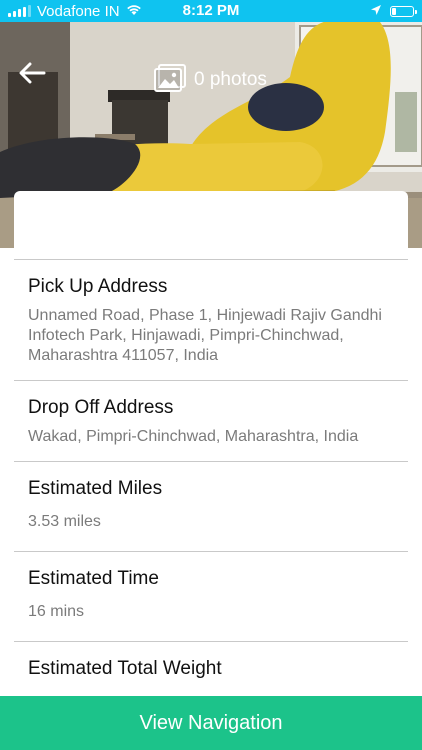 This screenshot has height=750, width=422. What do you see at coordinates (230, 79) in the screenshot?
I see `photo-count-label: 0 photos` at bounding box center [230, 79].